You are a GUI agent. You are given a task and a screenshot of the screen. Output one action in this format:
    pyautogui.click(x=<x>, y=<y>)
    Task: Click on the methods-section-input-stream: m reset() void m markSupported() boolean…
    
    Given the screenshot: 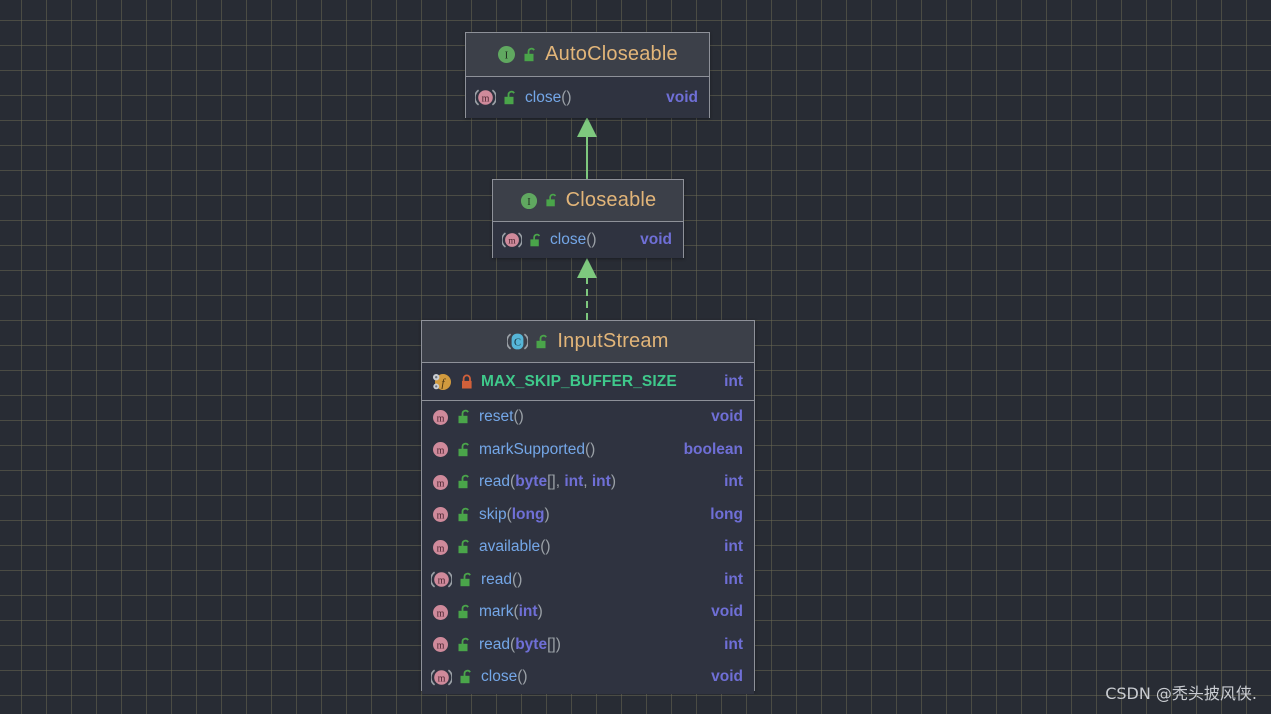 What is the action you would take?
    pyautogui.click(x=588, y=547)
    